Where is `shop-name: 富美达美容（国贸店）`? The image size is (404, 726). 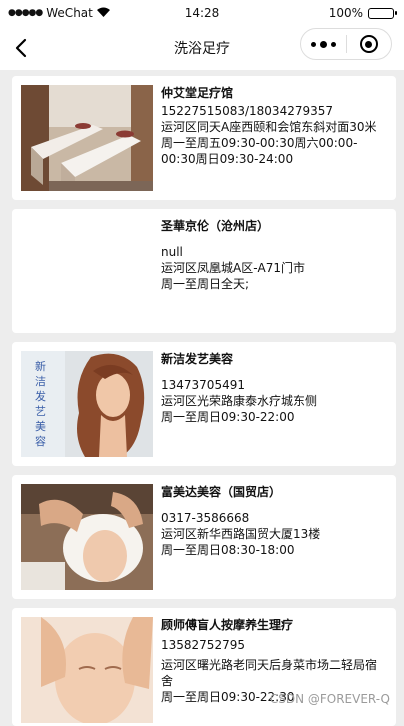 shop-name: 富美达美容（国贸店） is located at coordinates (274, 492).